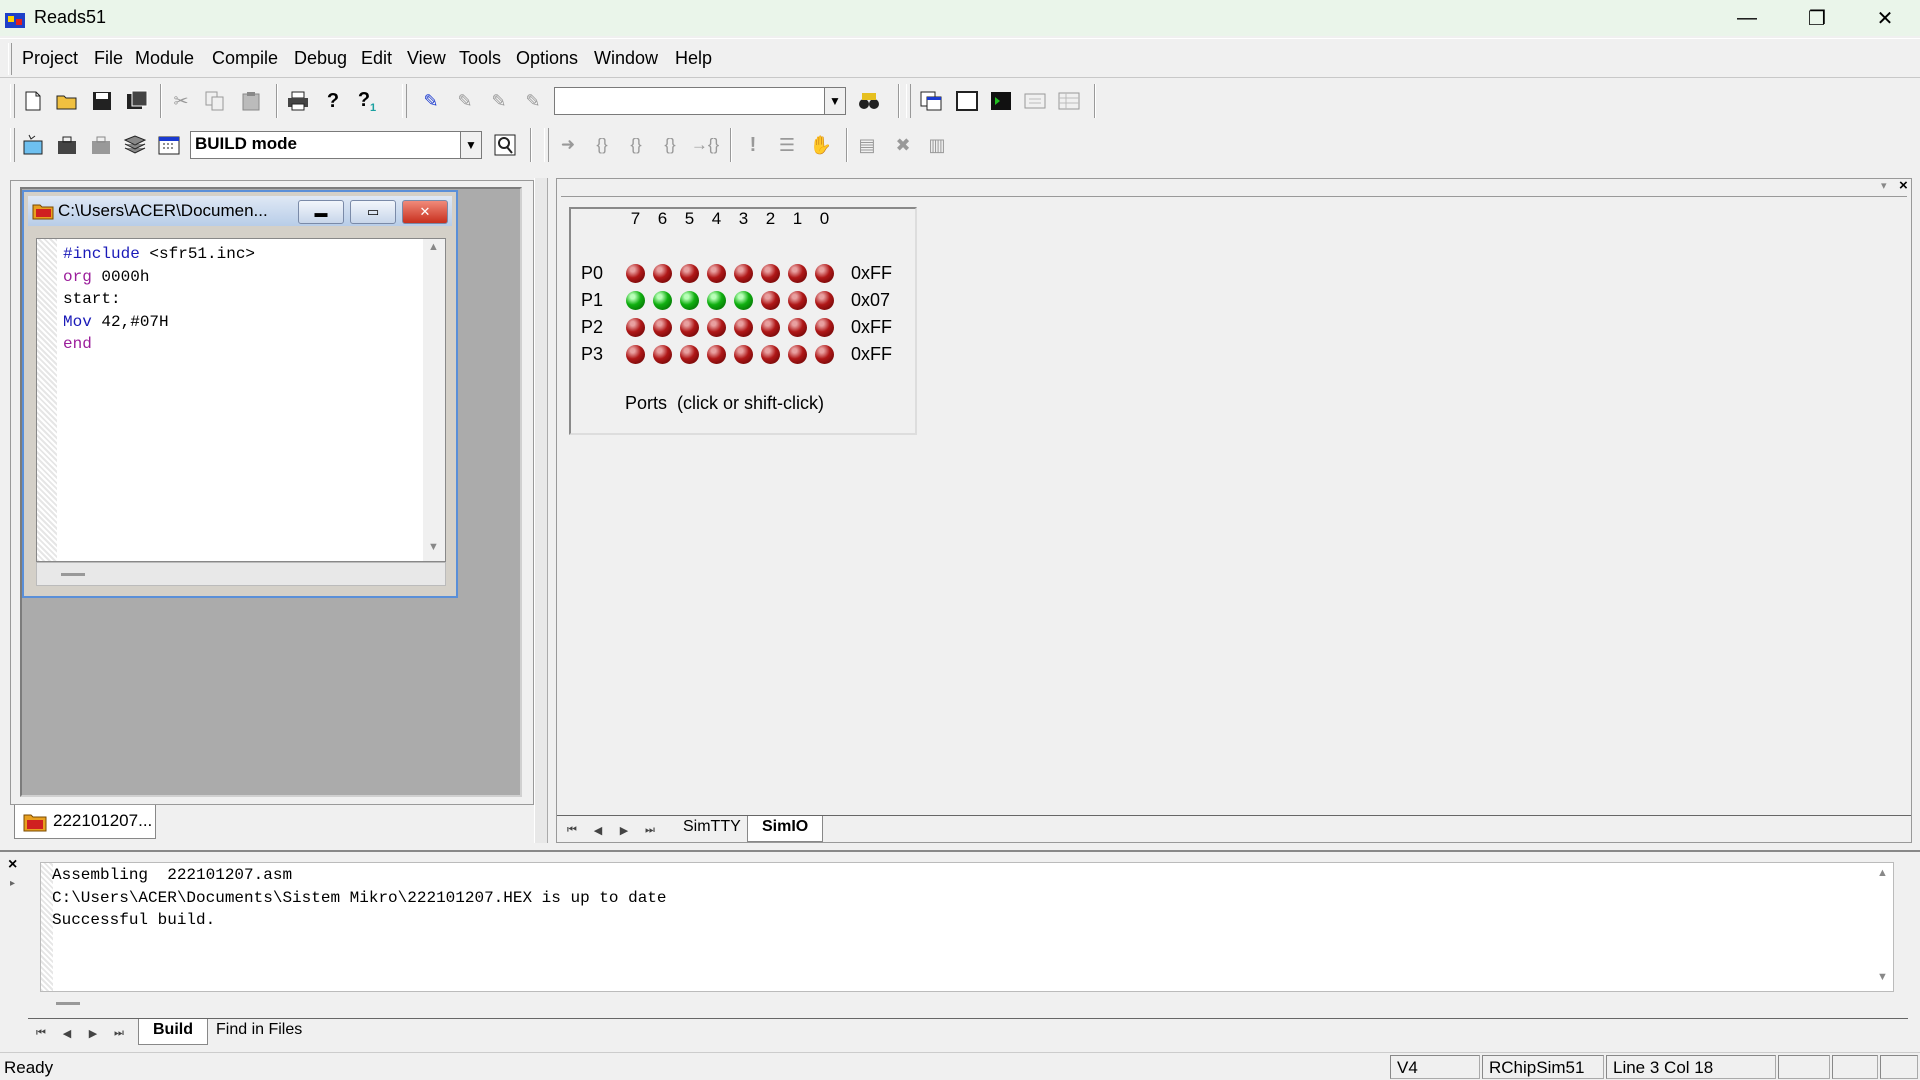 The image size is (1920, 1080). I want to click on led-p2-b1, so click(797, 327).